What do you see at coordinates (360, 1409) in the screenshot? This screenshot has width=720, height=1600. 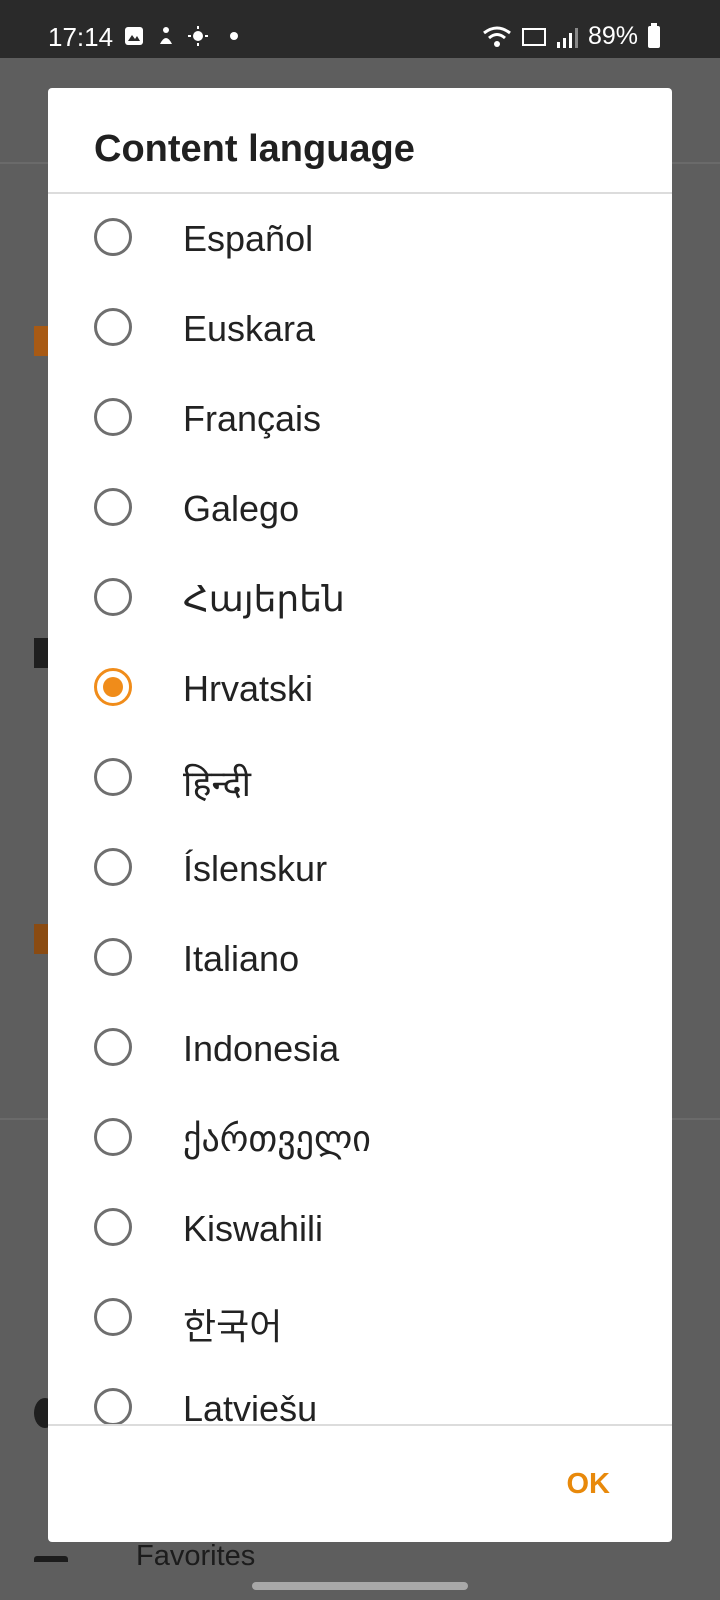 I see `language-option: Latviešu` at bounding box center [360, 1409].